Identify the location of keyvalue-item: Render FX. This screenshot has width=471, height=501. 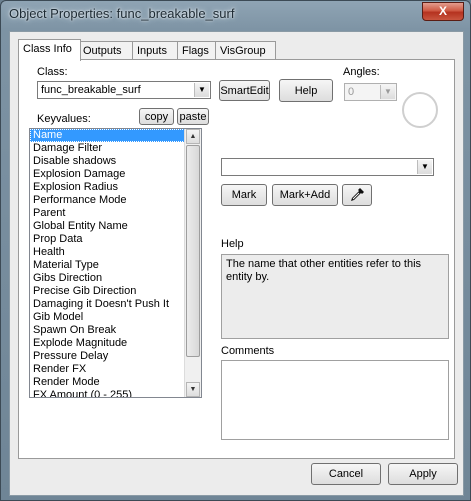
(115, 369).